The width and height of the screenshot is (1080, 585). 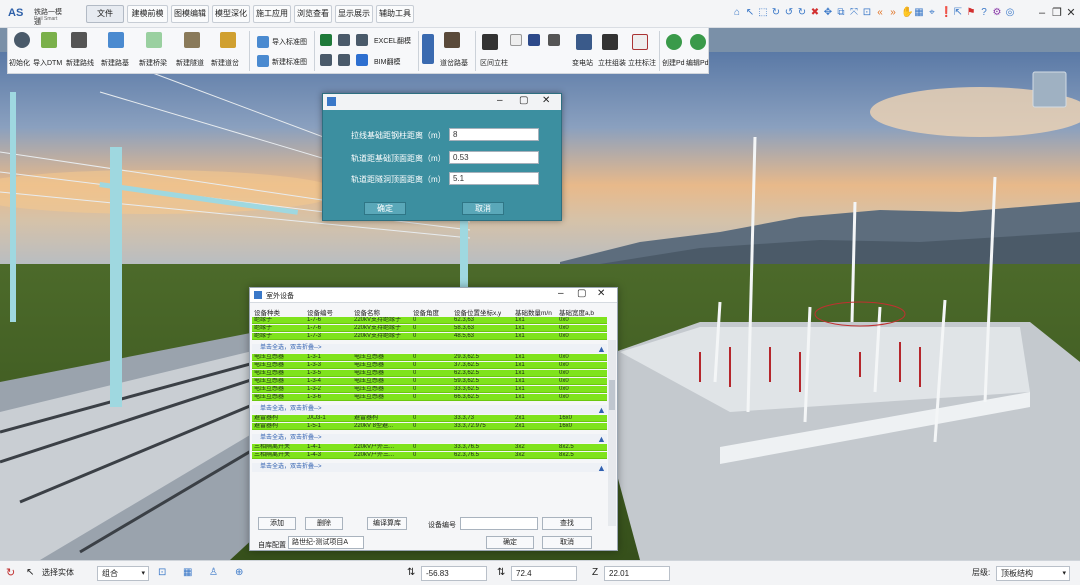 What do you see at coordinates (49, 40) in the screenshot?
I see `import-dtm-icon` at bounding box center [49, 40].